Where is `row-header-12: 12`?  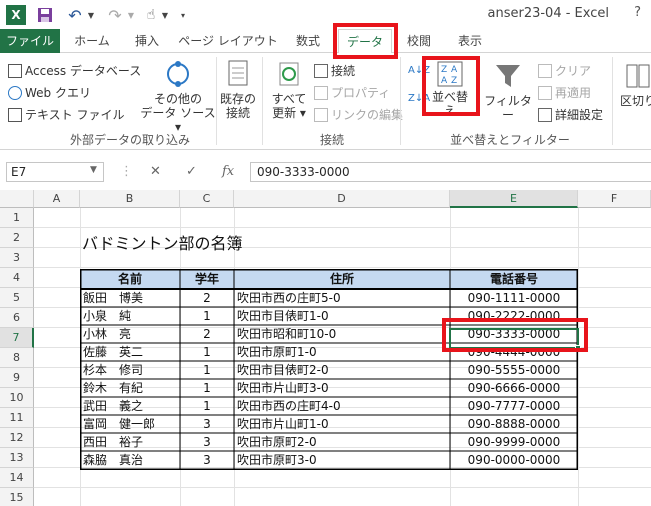
row-header-12: 12 is located at coordinates (17, 438).